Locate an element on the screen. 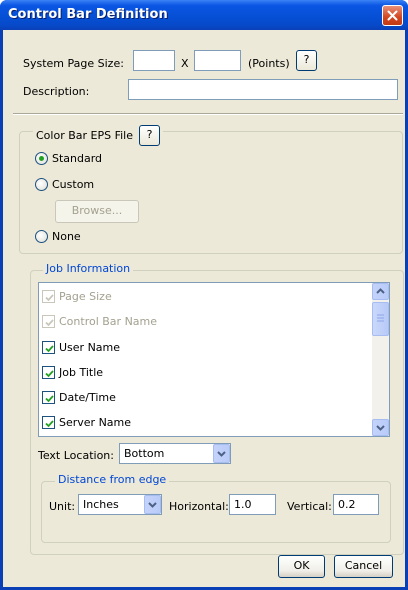 This screenshot has width=408, height=590. list-item-page-size: Page Size is located at coordinates (77, 296).